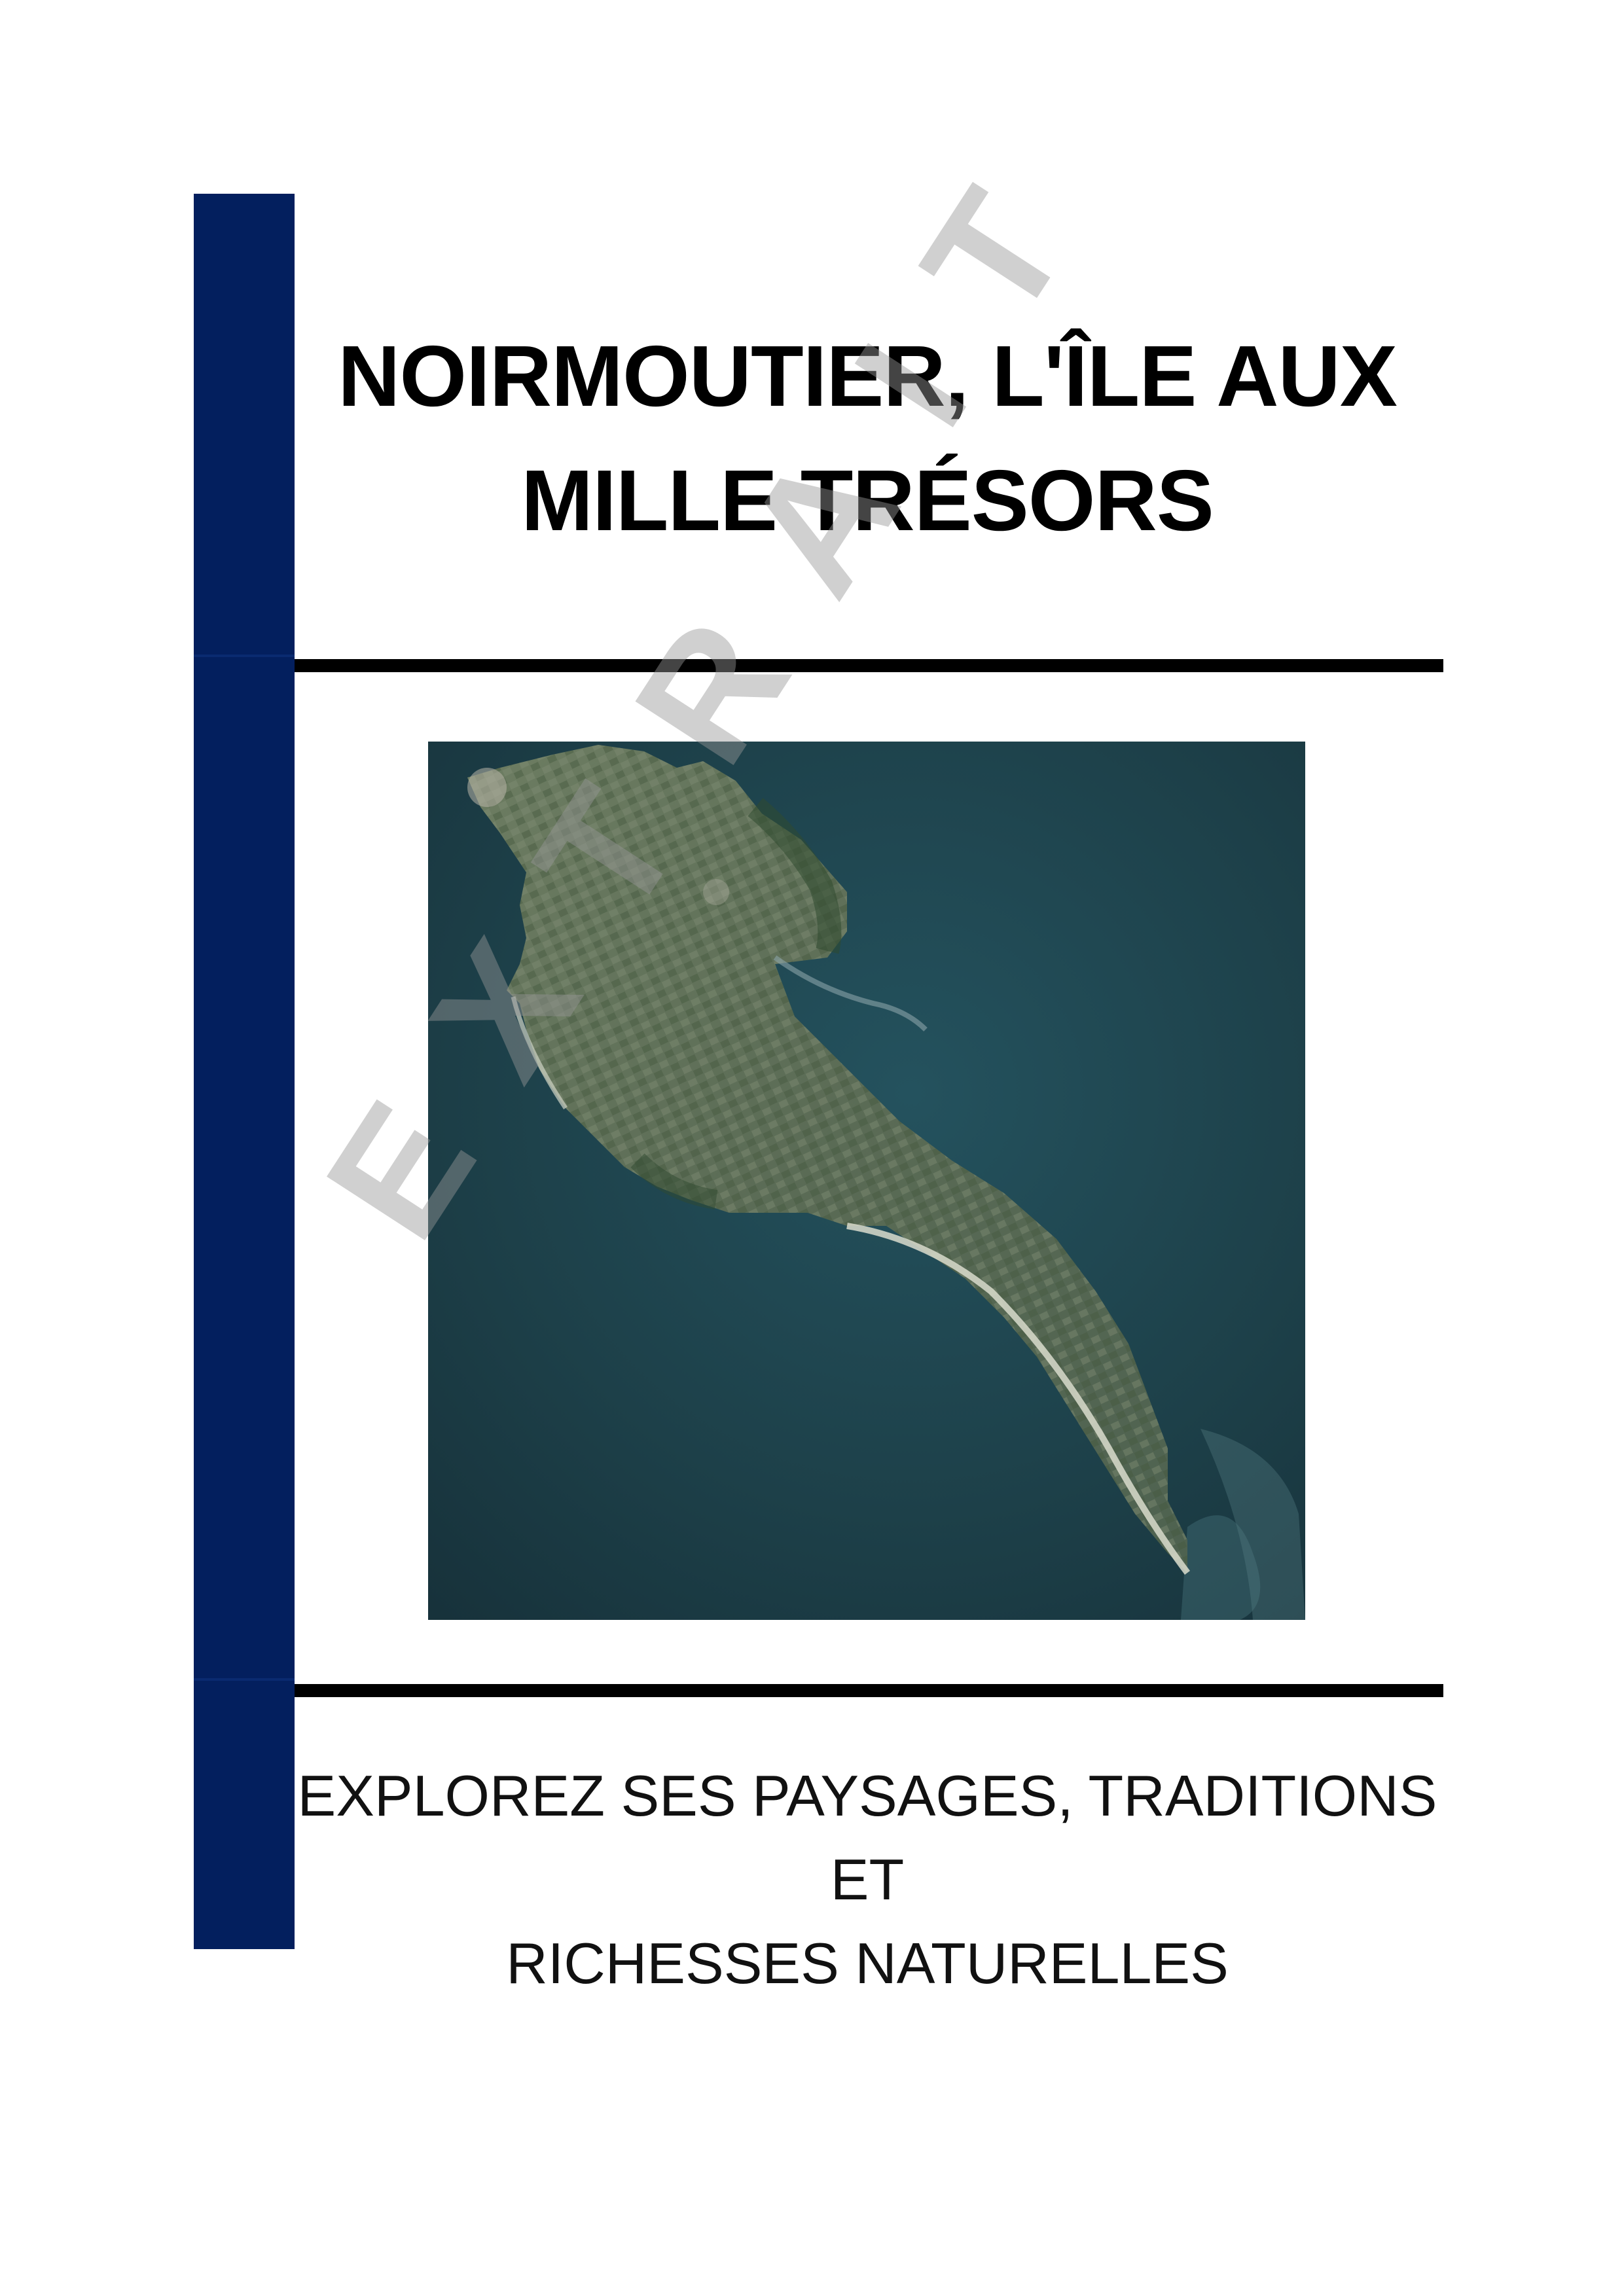 The width and height of the screenshot is (1624, 2296). I want to click on bottom-divider, so click(869, 1690).